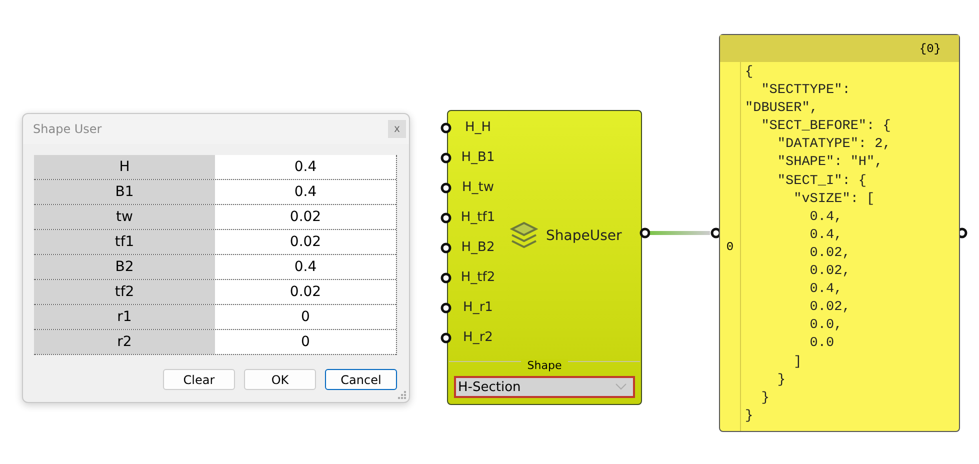  What do you see at coordinates (833, 145) in the screenshot?
I see `code-line: "DATATYPE": 2,` at bounding box center [833, 145].